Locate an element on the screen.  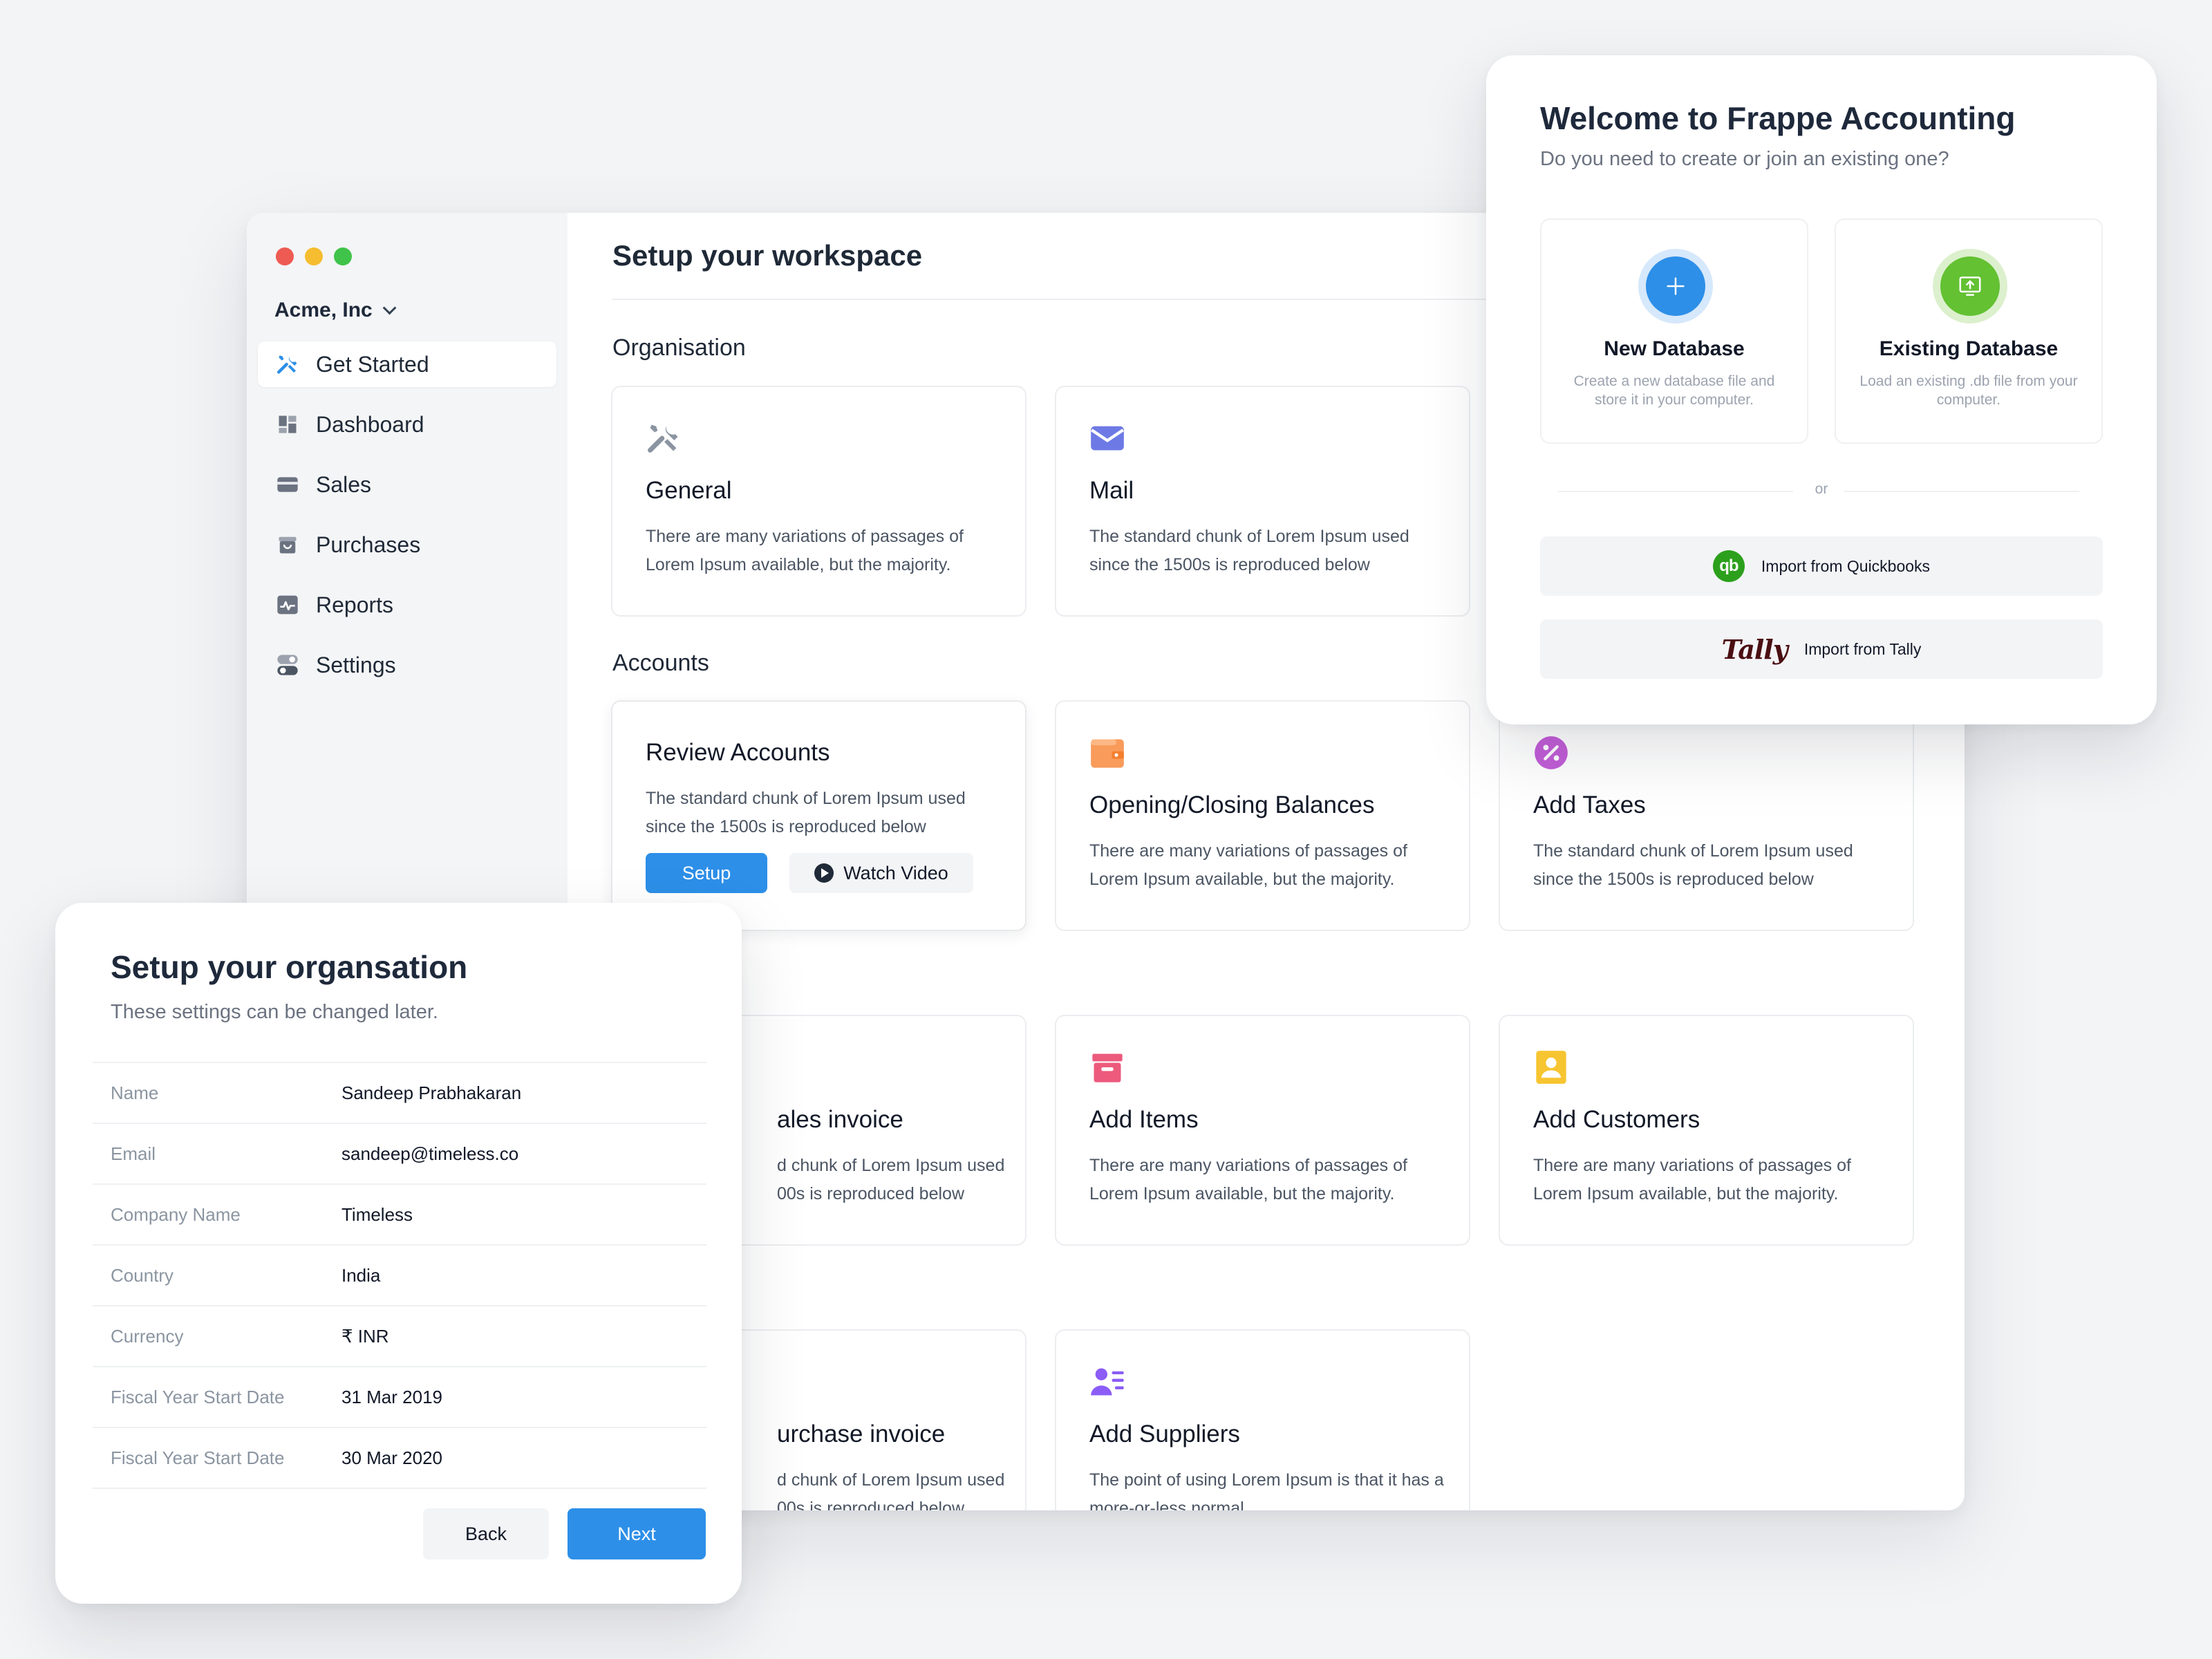
section-accounts: Accounts is located at coordinates (660, 663).